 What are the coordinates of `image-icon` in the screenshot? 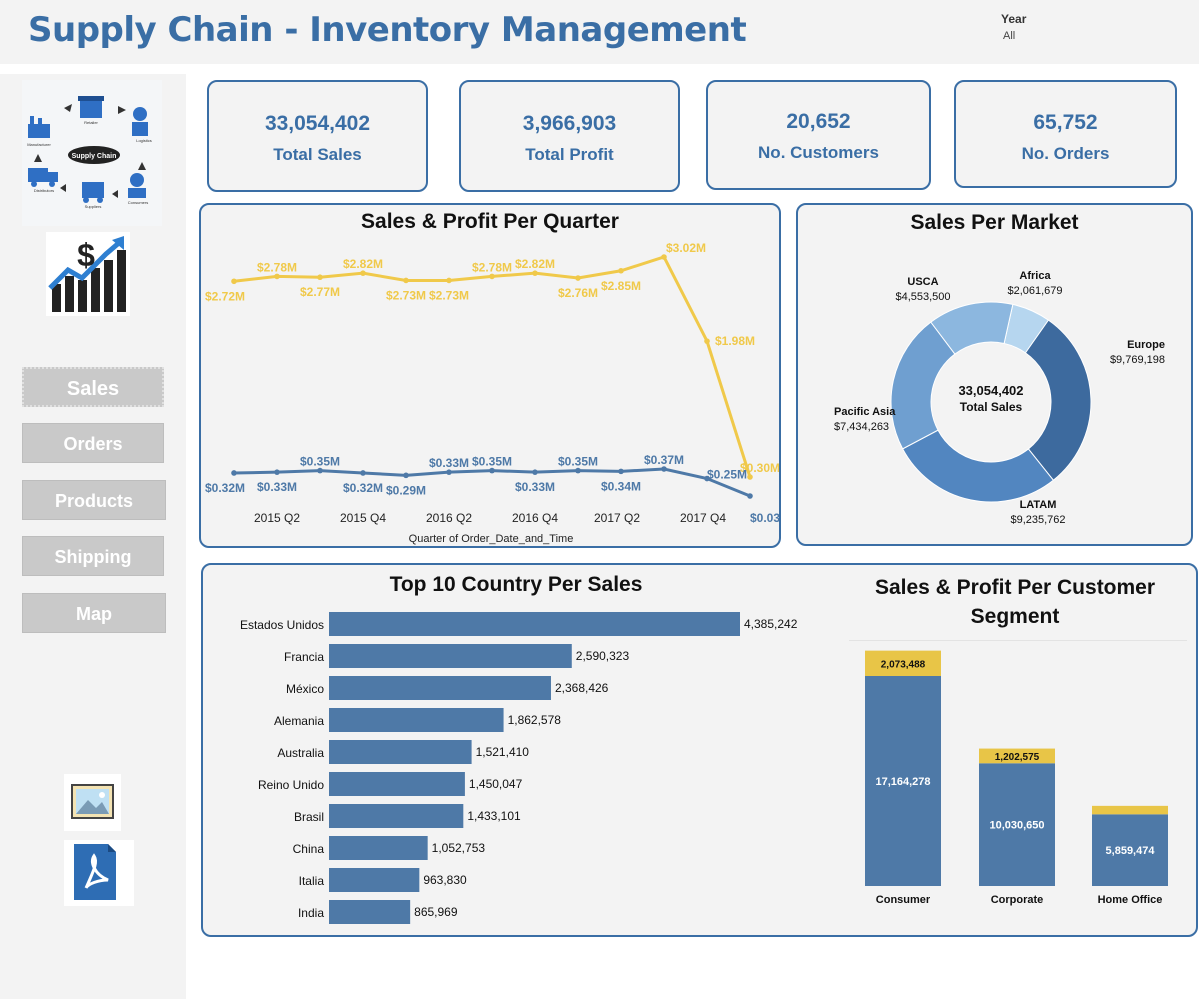 It's located at (92, 802).